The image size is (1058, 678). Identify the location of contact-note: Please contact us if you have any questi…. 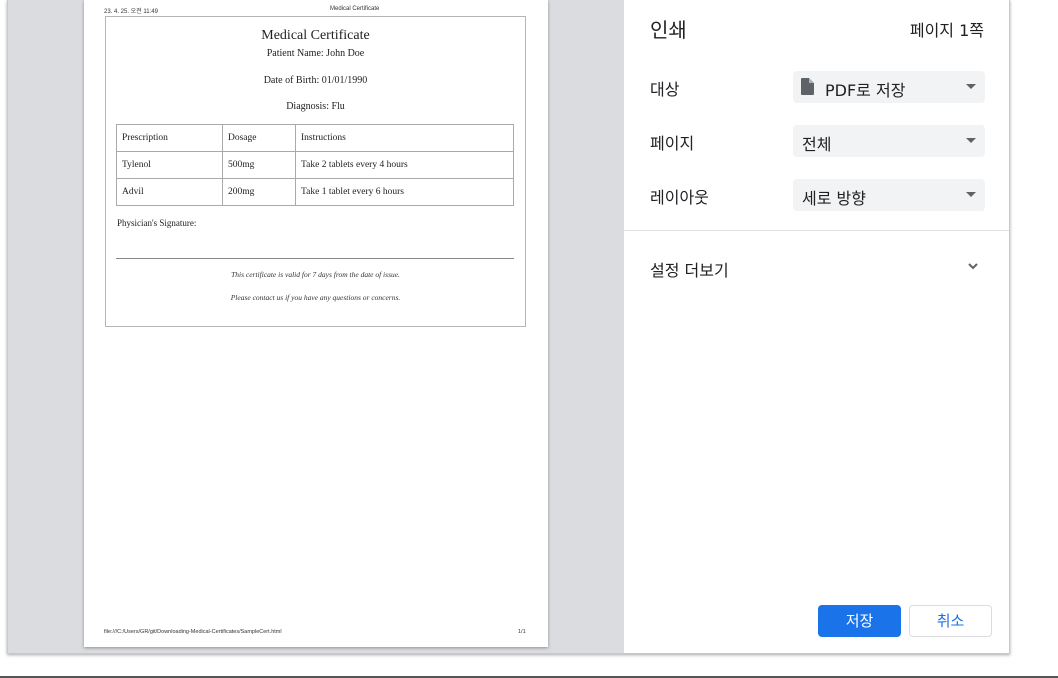
(315, 297).